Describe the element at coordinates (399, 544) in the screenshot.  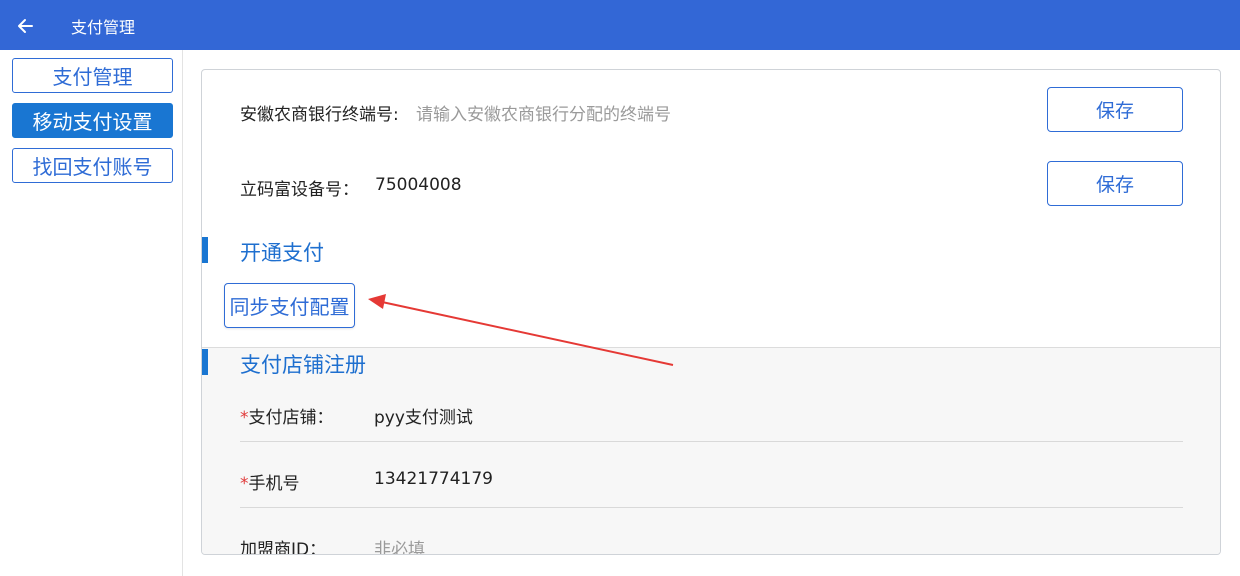
I see `franchisee-id-input: 非必填` at that location.